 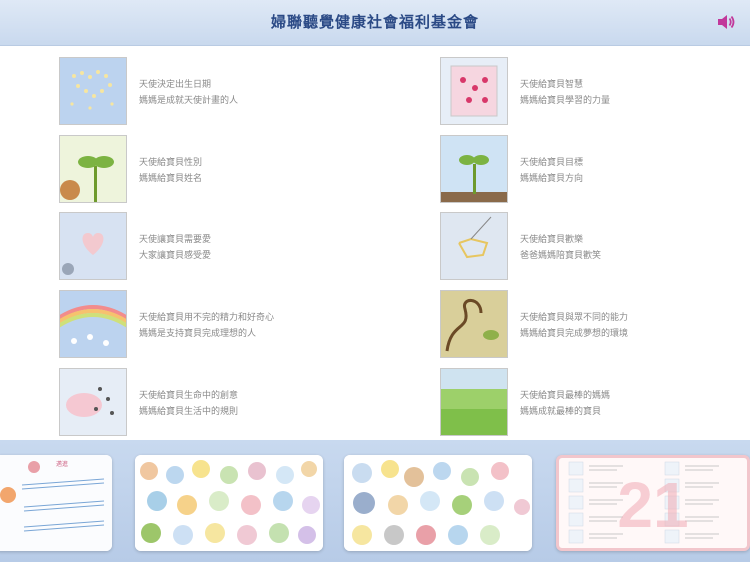 What do you see at coordinates (171, 179) in the screenshot?
I see `item-line2: 媽媽給寶貝姓名` at bounding box center [171, 179].